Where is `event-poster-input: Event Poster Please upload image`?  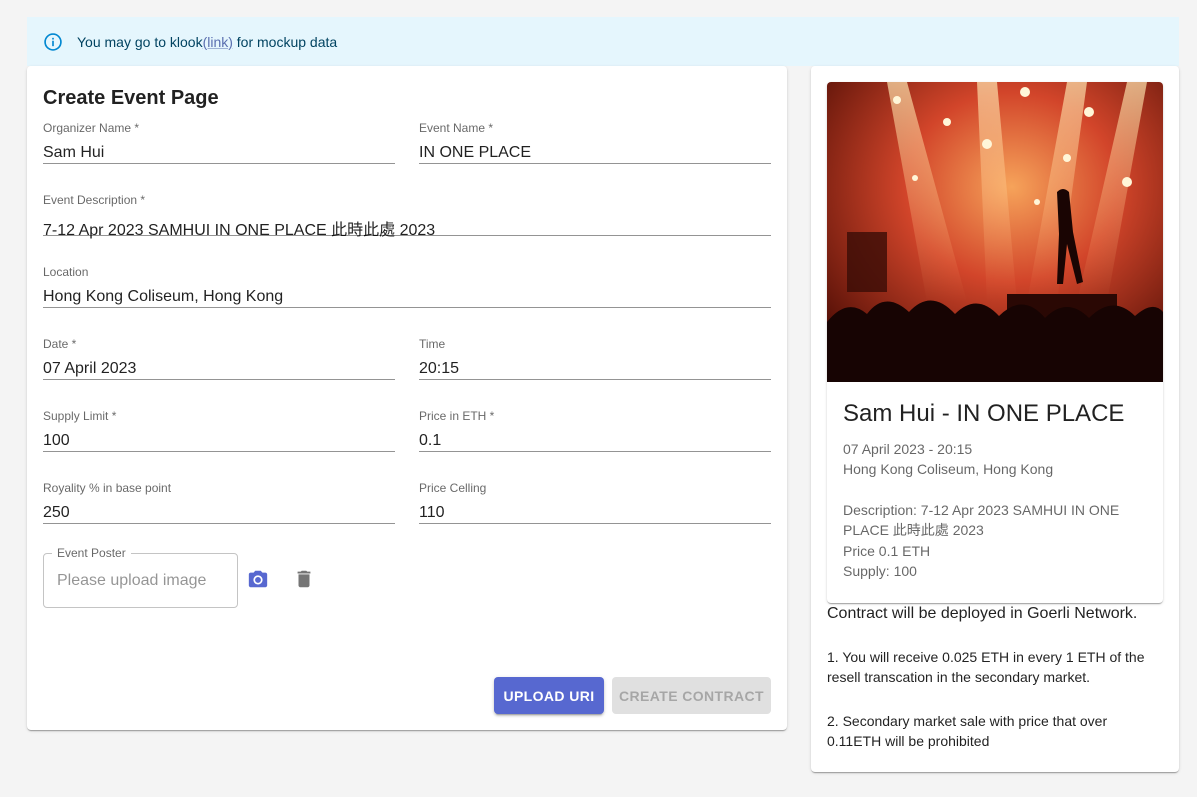 event-poster-input: Event Poster Please upload image is located at coordinates (140, 577).